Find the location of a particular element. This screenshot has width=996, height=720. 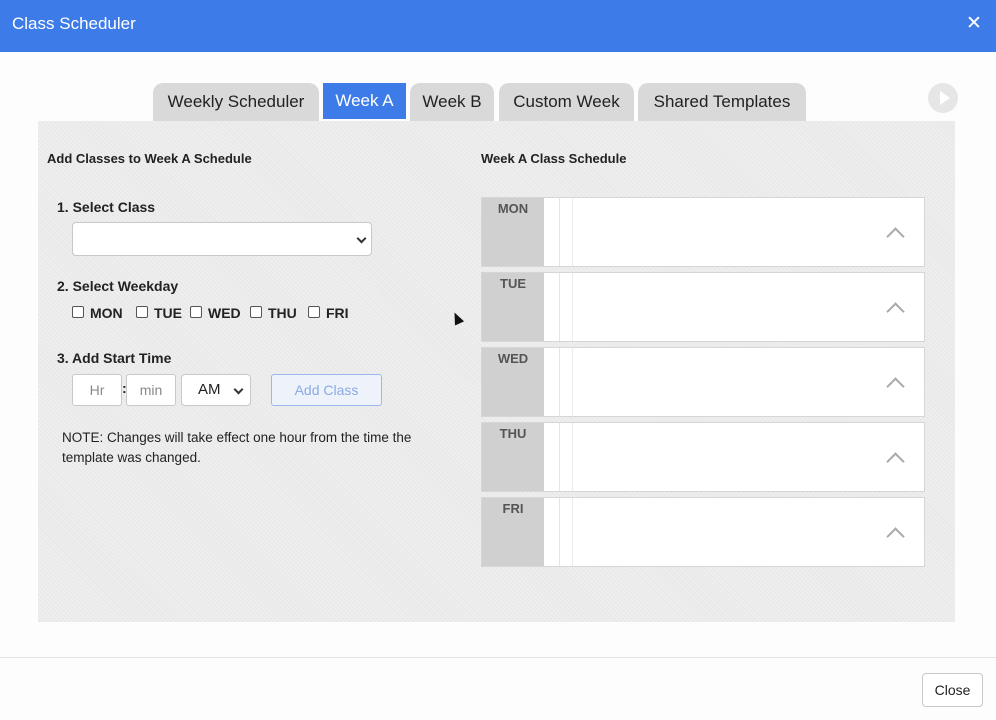

schedule-title: Week A Class Schedule is located at coordinates (554, 158).